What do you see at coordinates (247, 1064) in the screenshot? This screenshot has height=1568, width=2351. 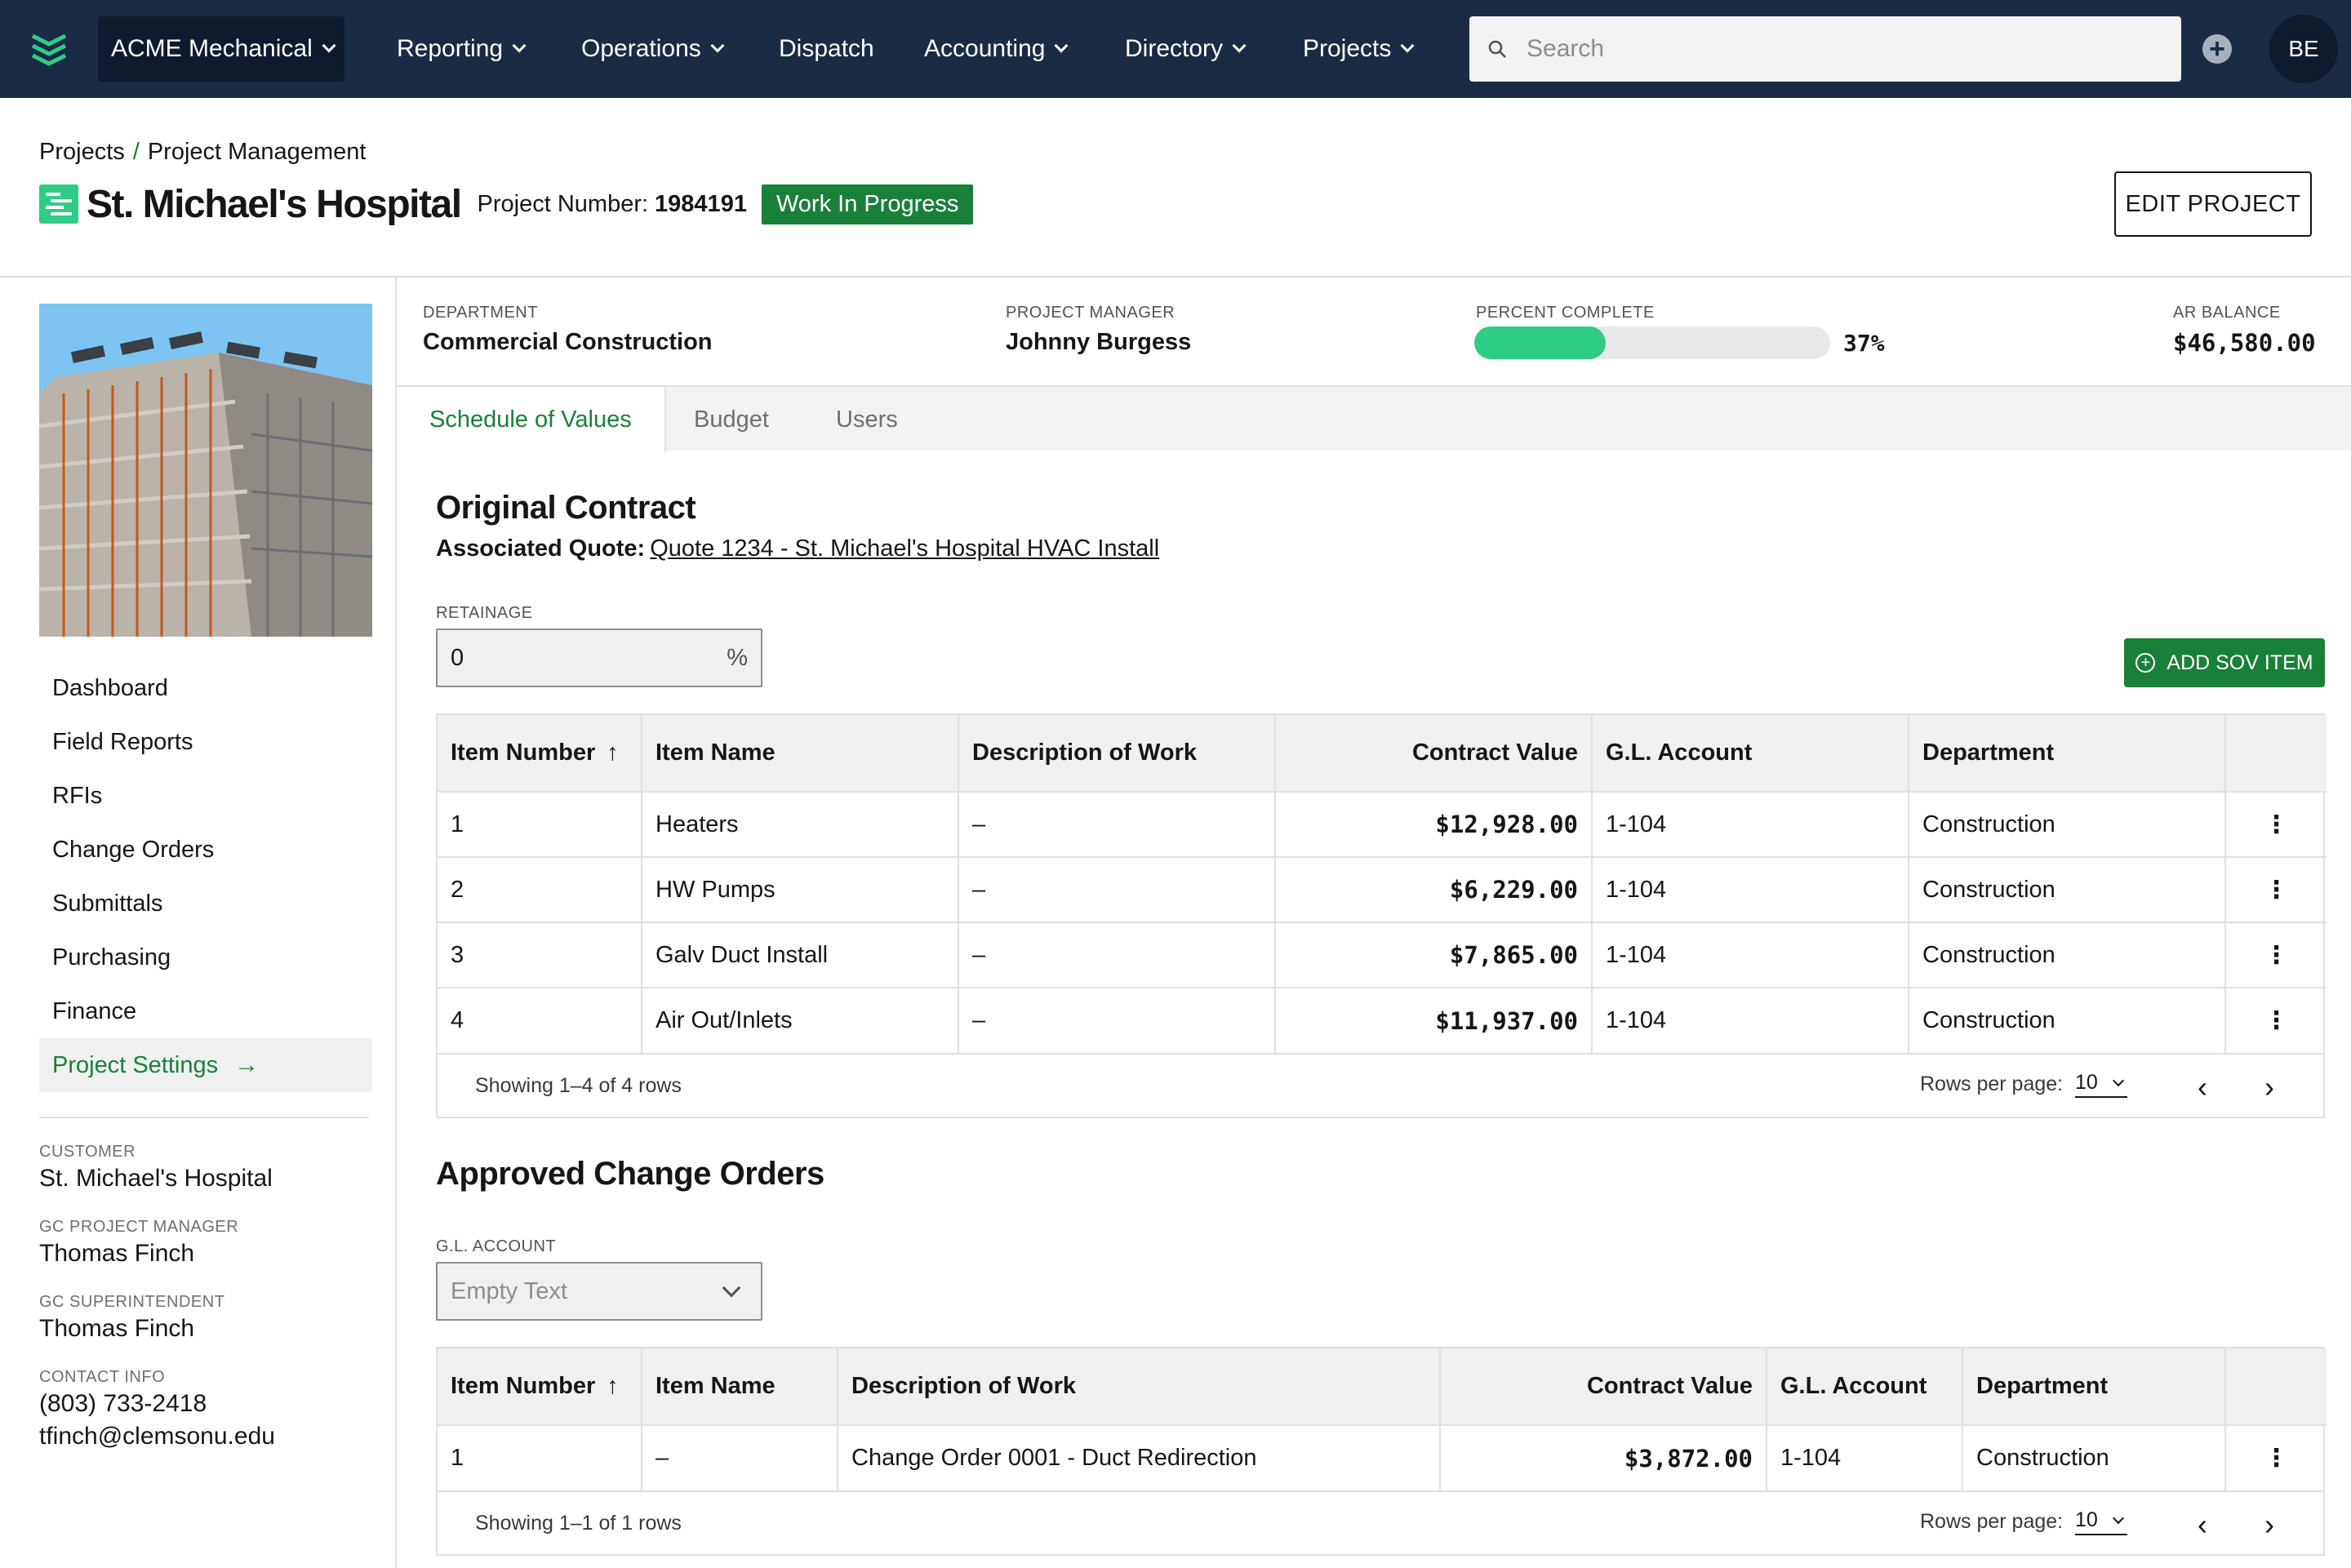 I see `arrow-right-icon: →` at bounding box center [247, 1064].